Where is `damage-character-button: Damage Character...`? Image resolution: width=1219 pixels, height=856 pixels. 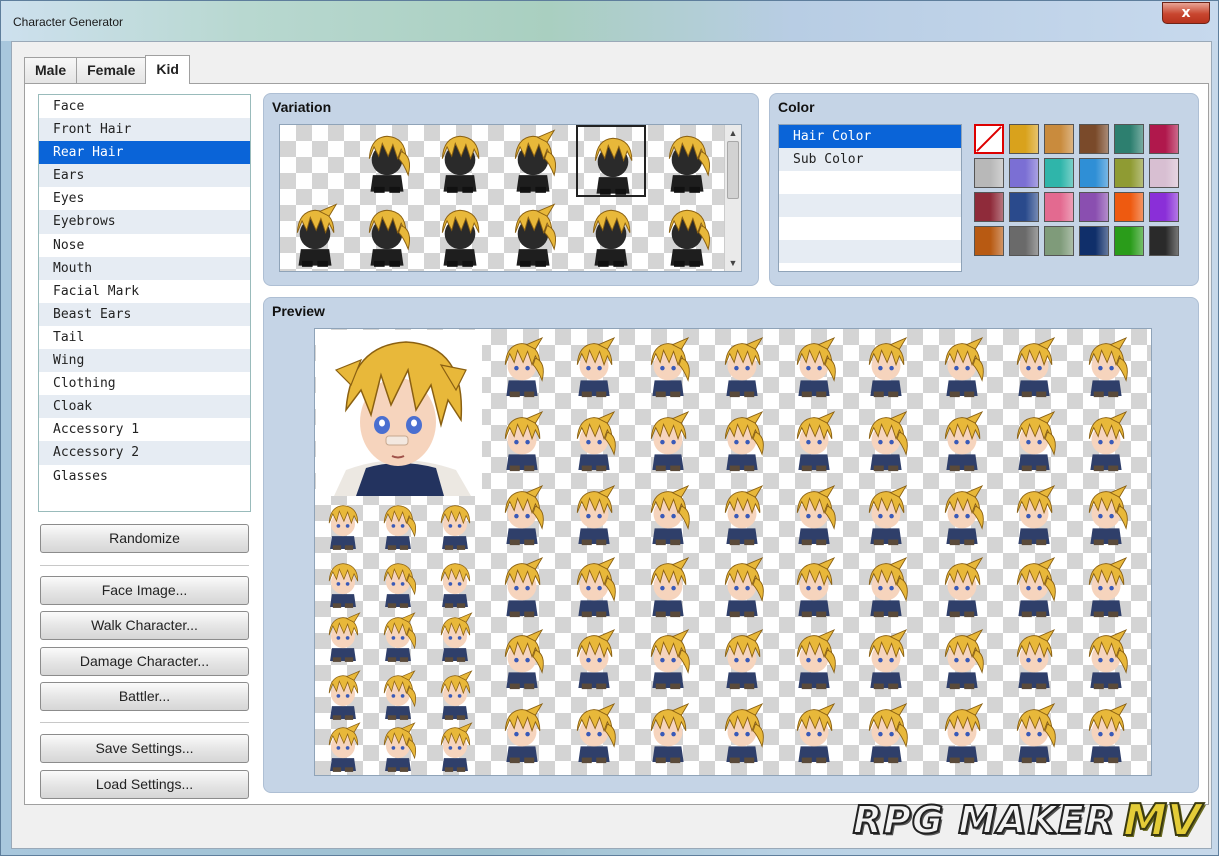
damage-character-button: Damage Character... is located at coordinates (144, 661).